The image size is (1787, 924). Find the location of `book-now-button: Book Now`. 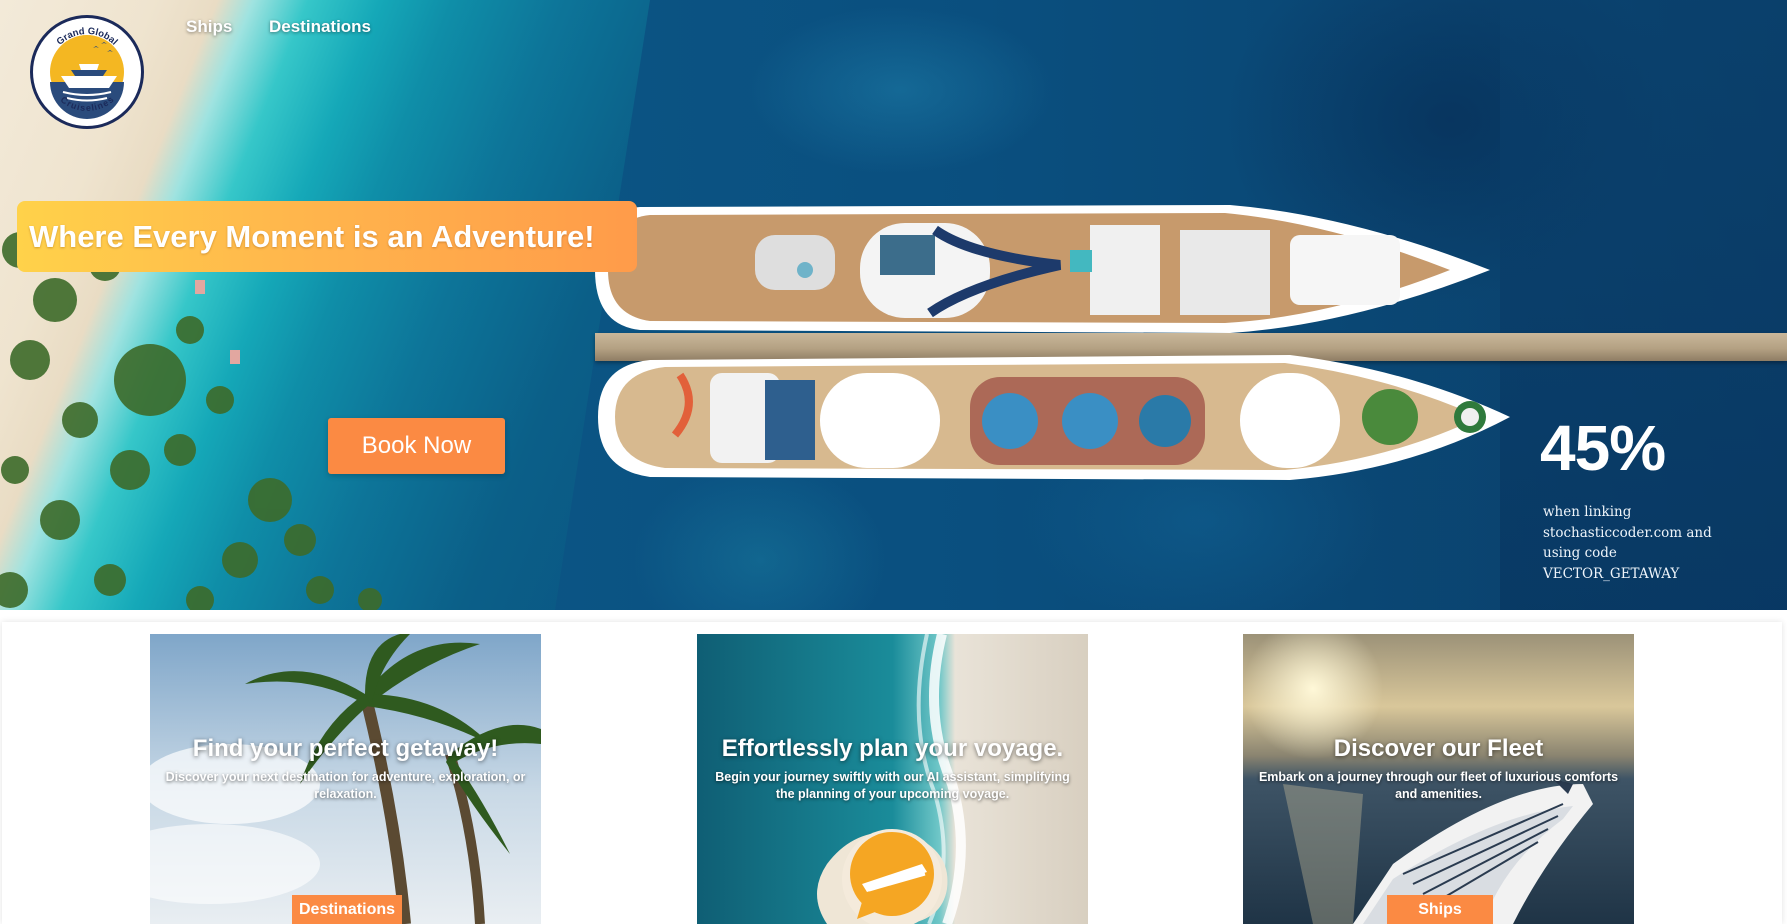

book-now-button: Book Now is located at coordinates (416, 446).